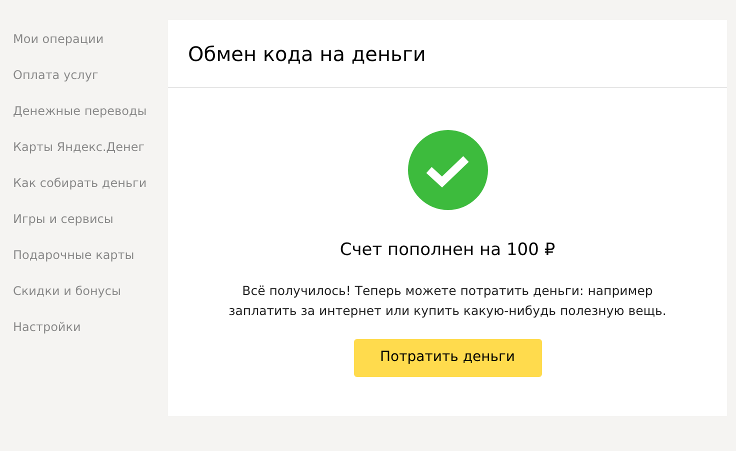  What do you see at coordinates (307, 54) in the screenshot?
I see `page-title: Обмен кода на деньги` at bounding box center [307, 54].